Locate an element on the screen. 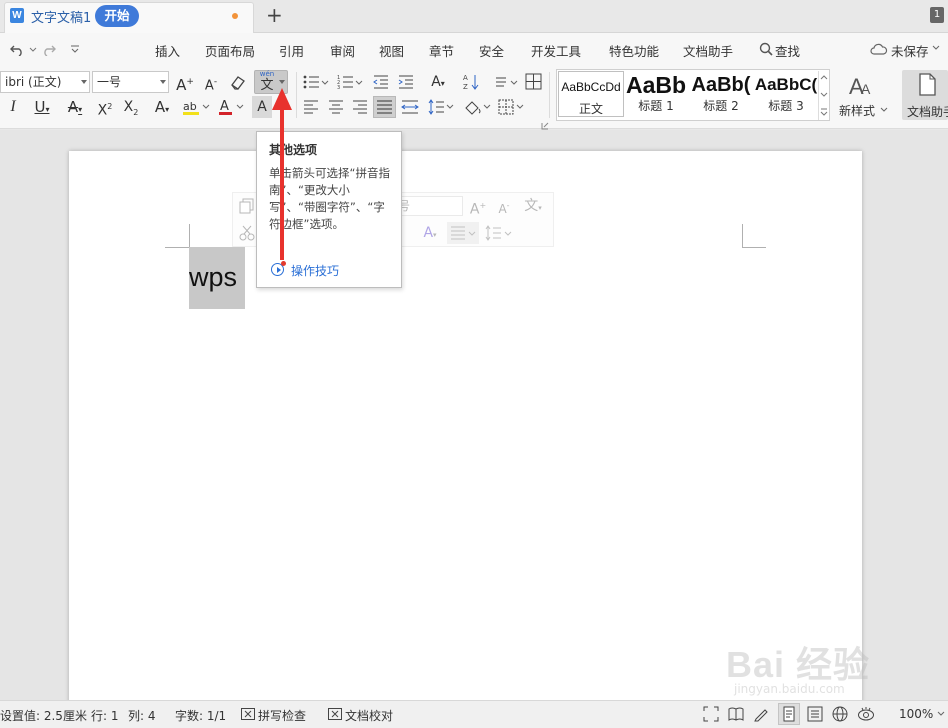  chevron-down-icon is located at coordinates (936, 48).